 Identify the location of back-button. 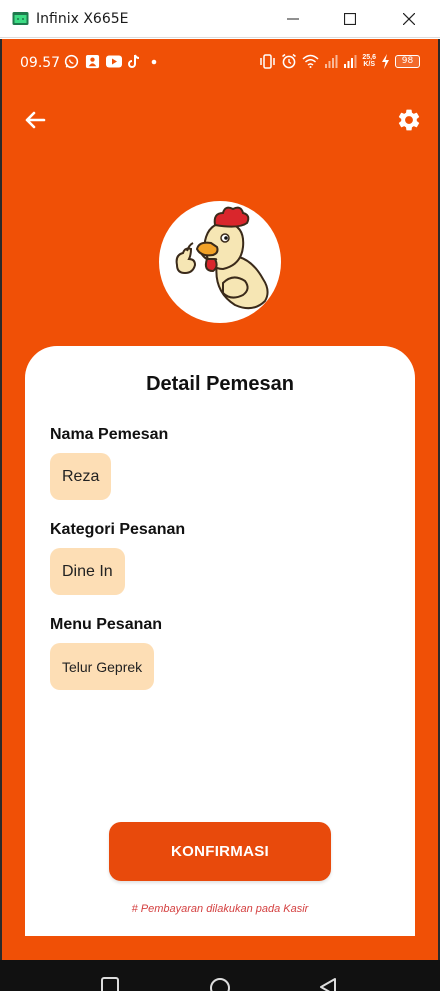
(35, 120).